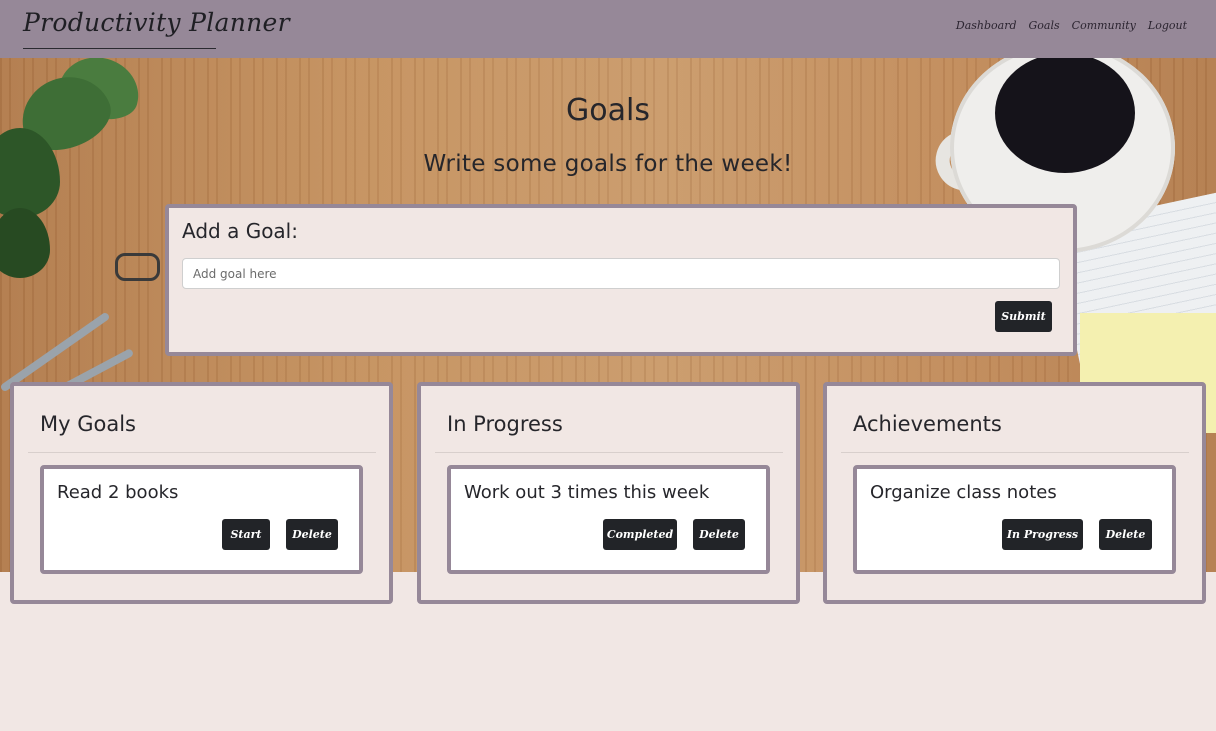 Image resolution: width=1216 pixels, height=731 pixels. Describe the element at coordinates (1044, 25) in the screenshot. I see `nav-link-goals: Goals` at that location.